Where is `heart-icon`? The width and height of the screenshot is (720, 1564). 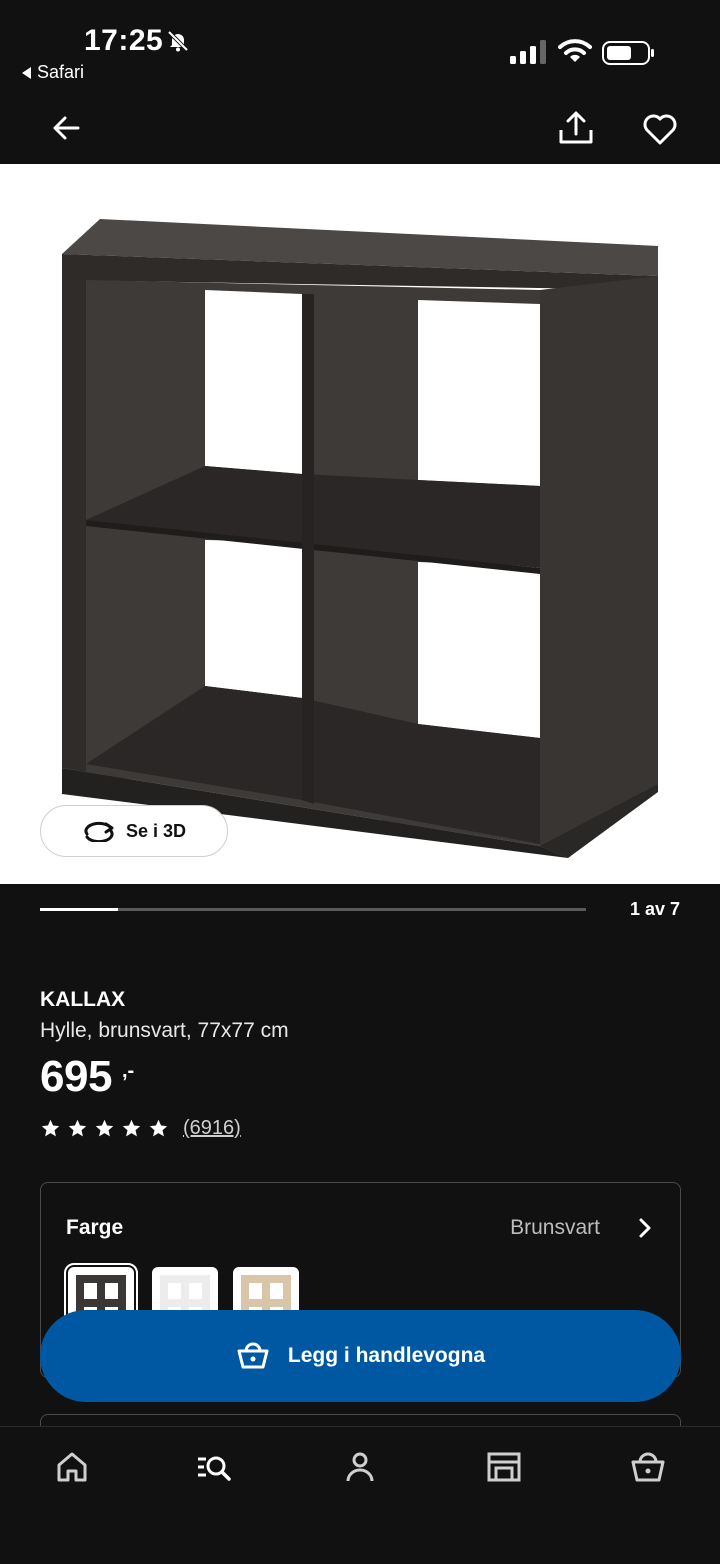
heart-icon is located at coordinates (660, 129).